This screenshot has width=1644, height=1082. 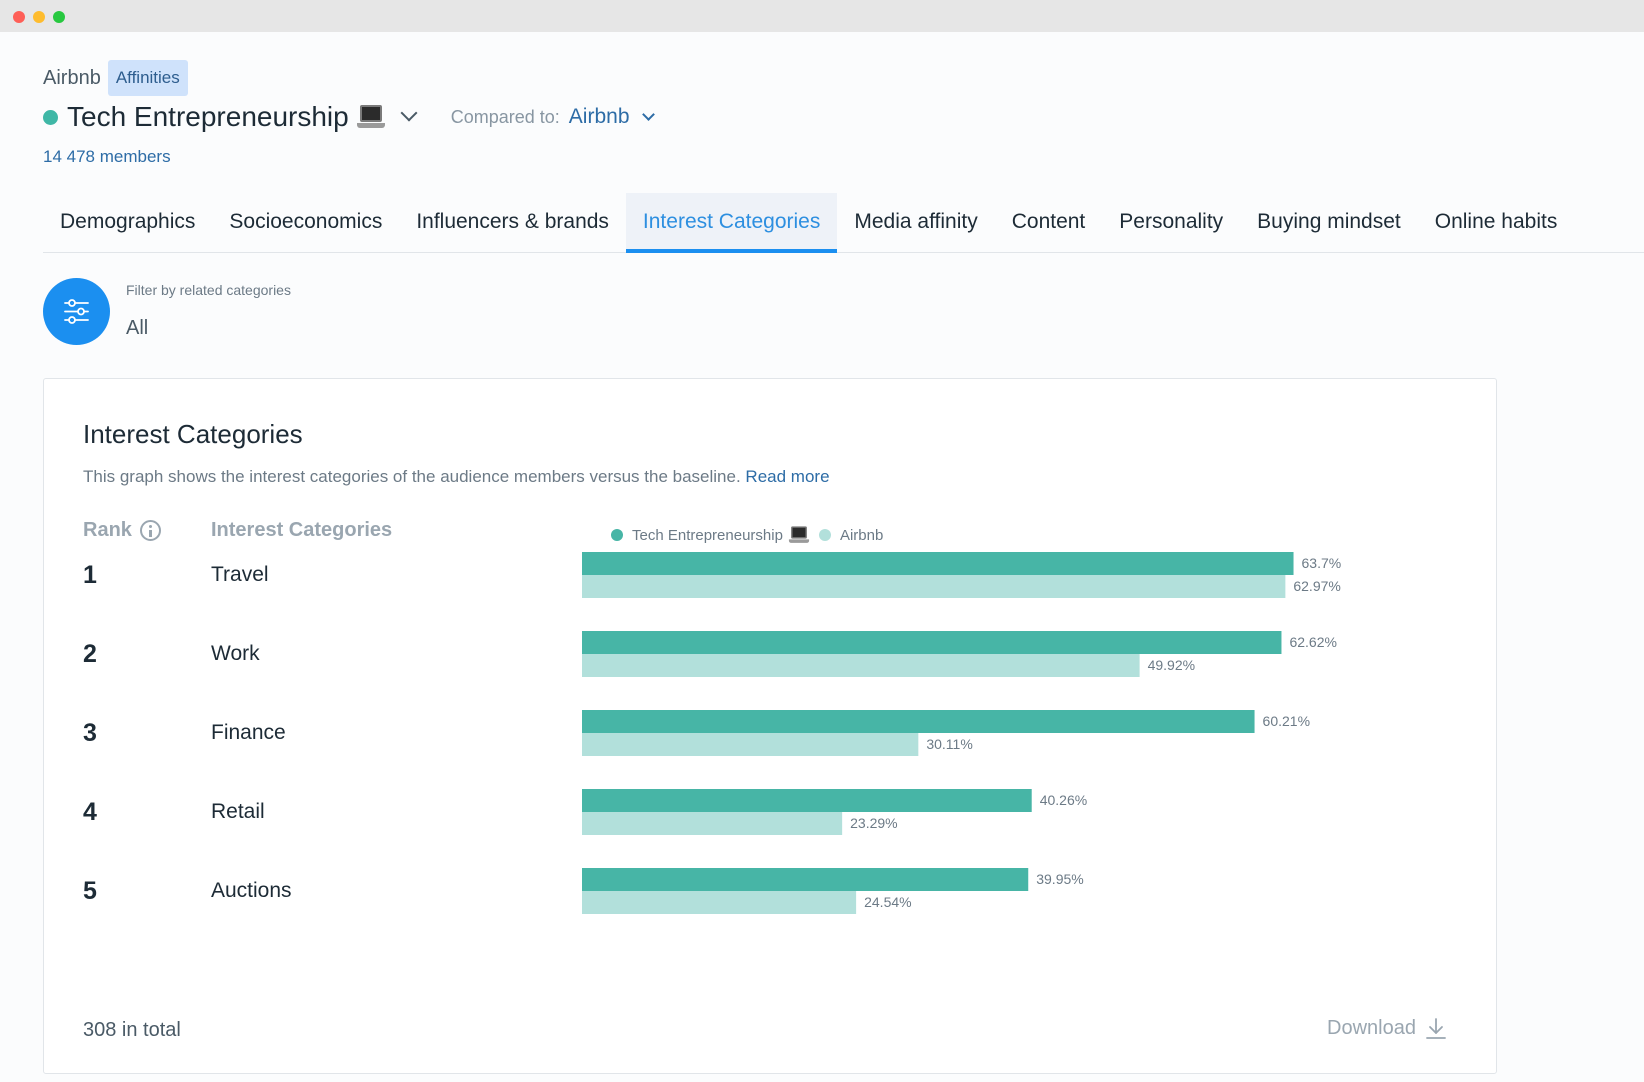 I want to click on tab-media-affinity: Media affinity, so click(x=915, y=223).